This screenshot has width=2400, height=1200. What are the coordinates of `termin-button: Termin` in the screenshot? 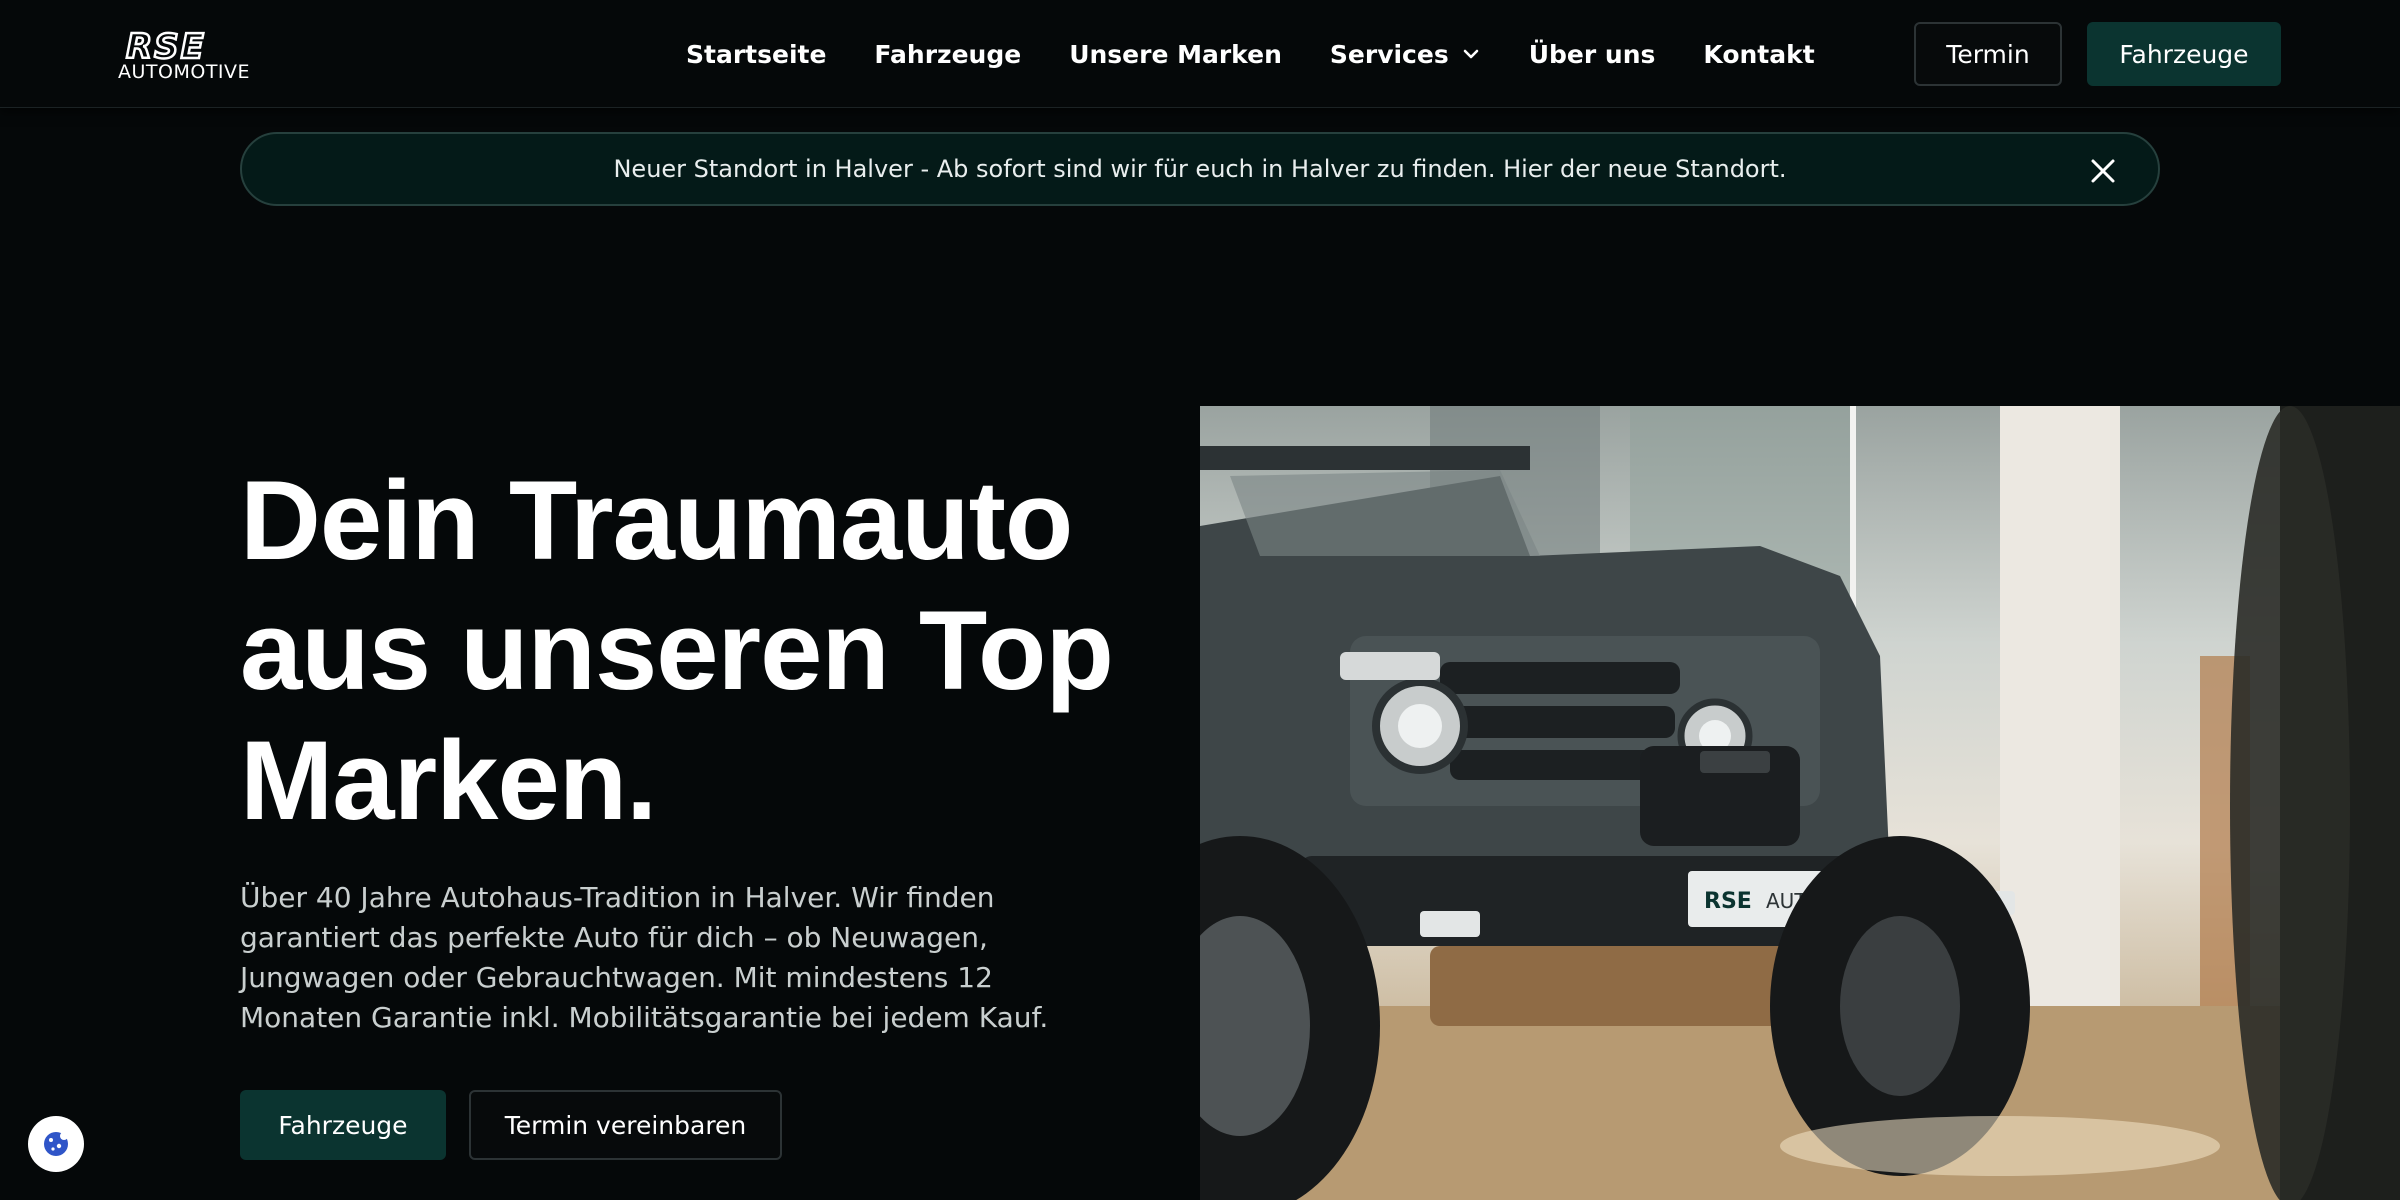 It's located at (1988, 54).